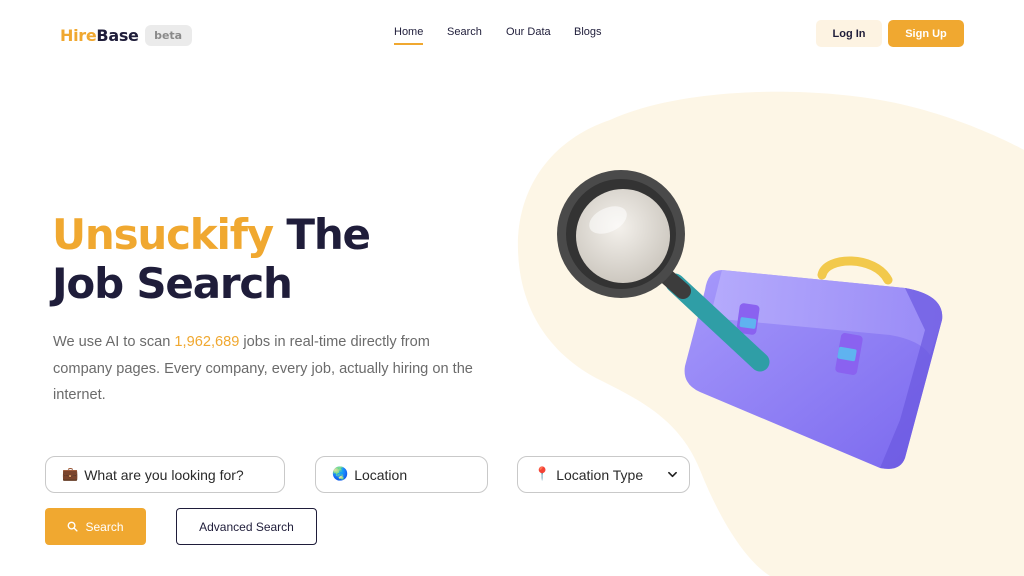 The width and height of the screenshot is (1024, 576). What do you see at coordinates (381, 474) in the screenshot?
I see `location-placeholder: Location` at bounding box center [381, 474].